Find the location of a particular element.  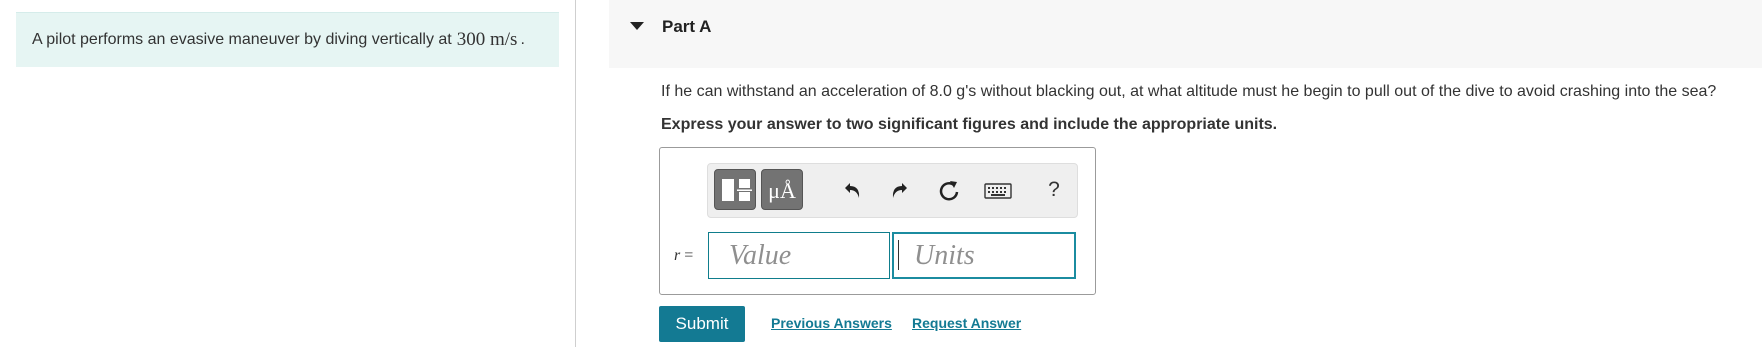

reset-button is located at coordinates (949, 191).